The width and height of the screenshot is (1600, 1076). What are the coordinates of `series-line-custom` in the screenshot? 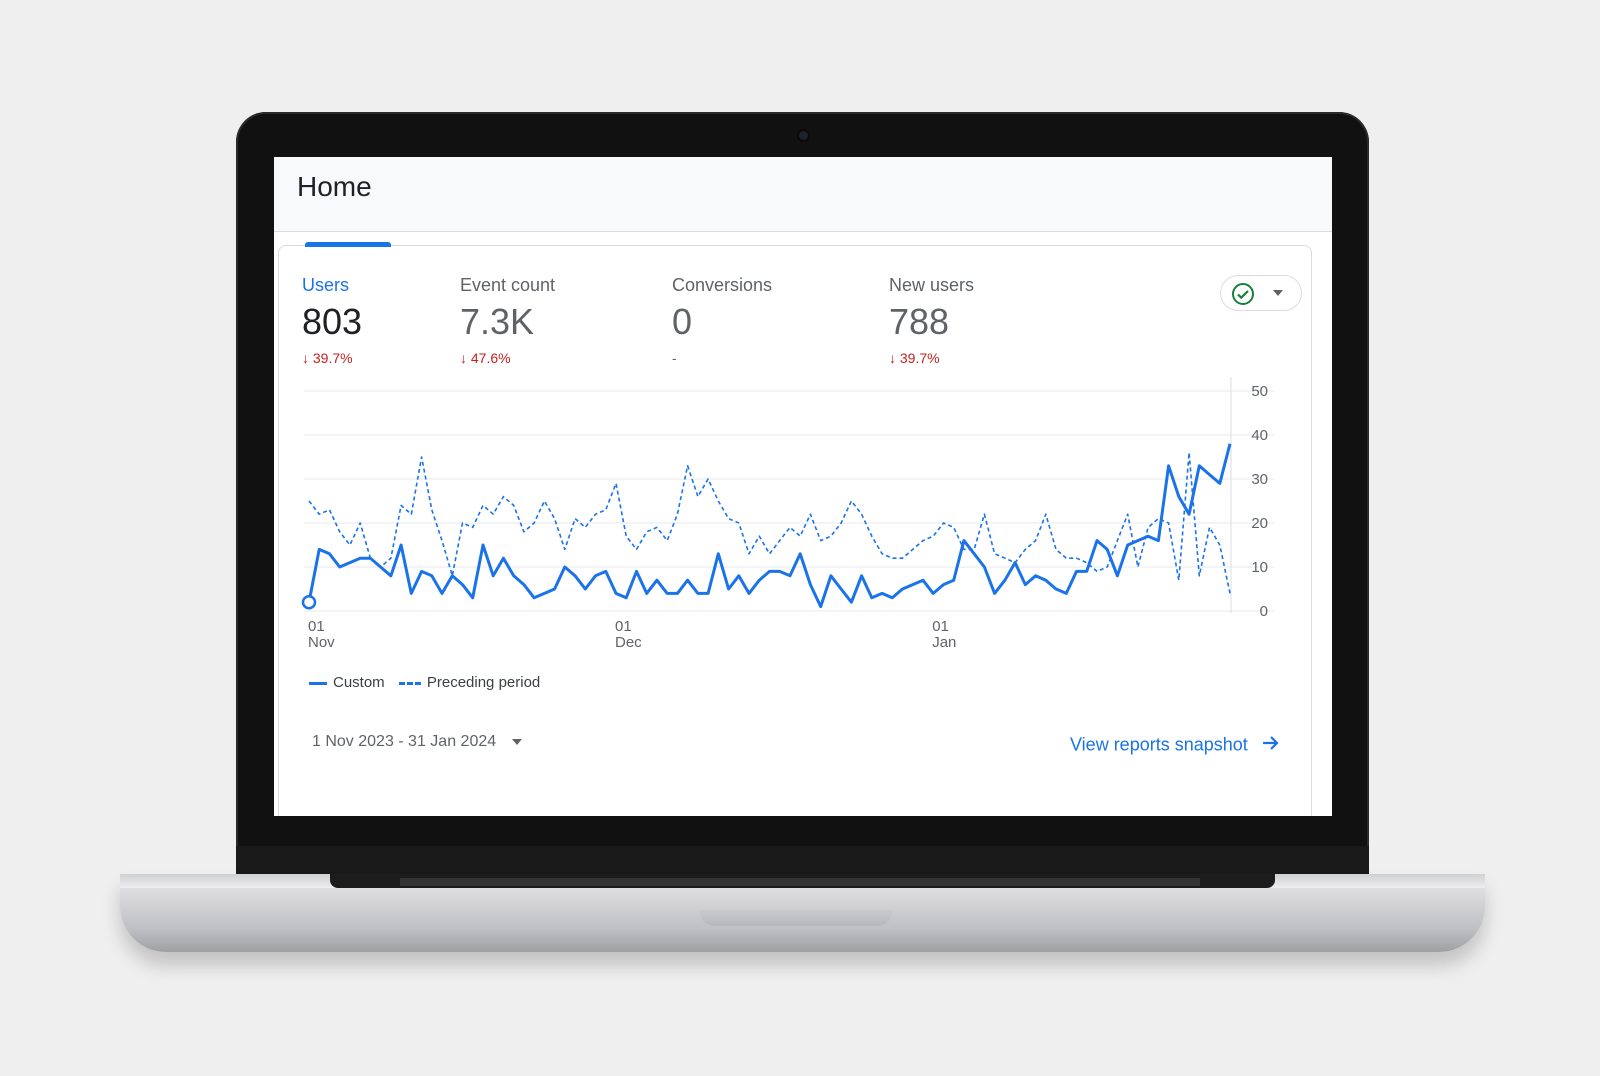 It's located at (769, 526).